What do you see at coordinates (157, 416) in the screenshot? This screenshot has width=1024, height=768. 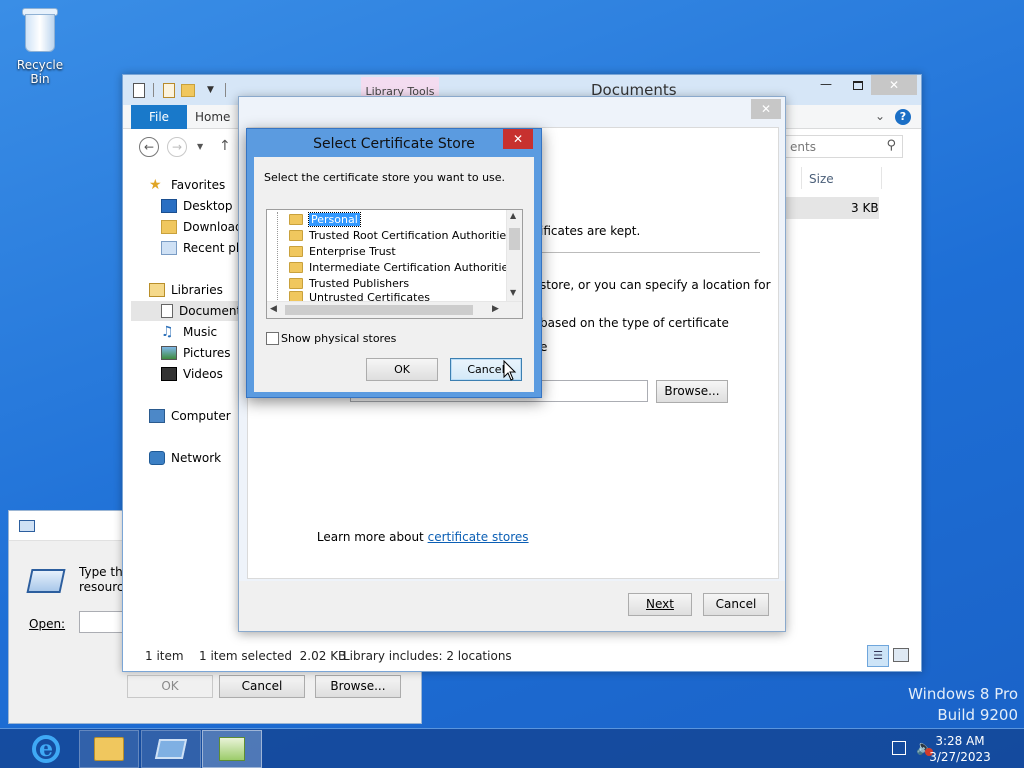 I see `computer-icon` at bounding box center [157, 416].